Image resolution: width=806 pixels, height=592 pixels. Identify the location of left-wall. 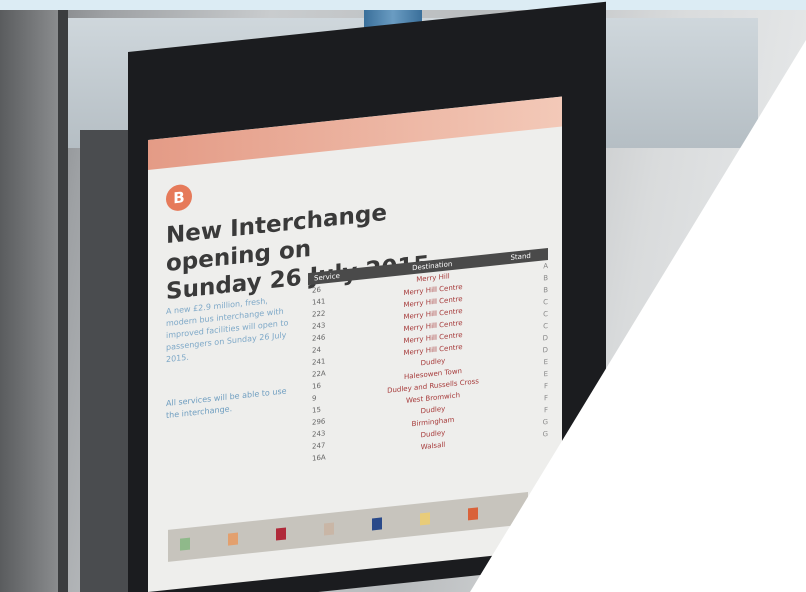
(29, 301).